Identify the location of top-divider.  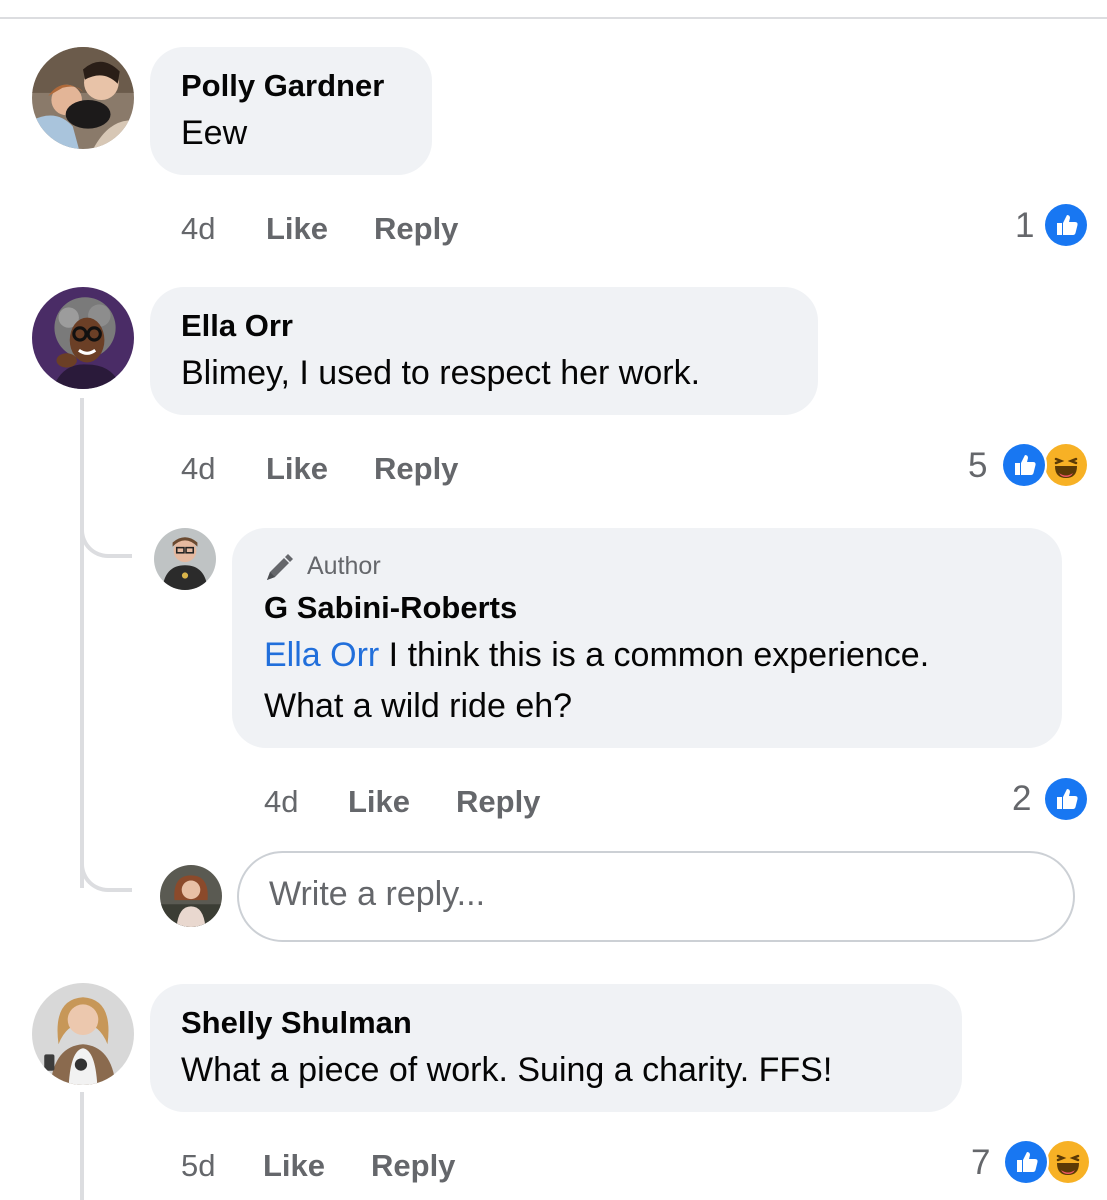
(553, 18).